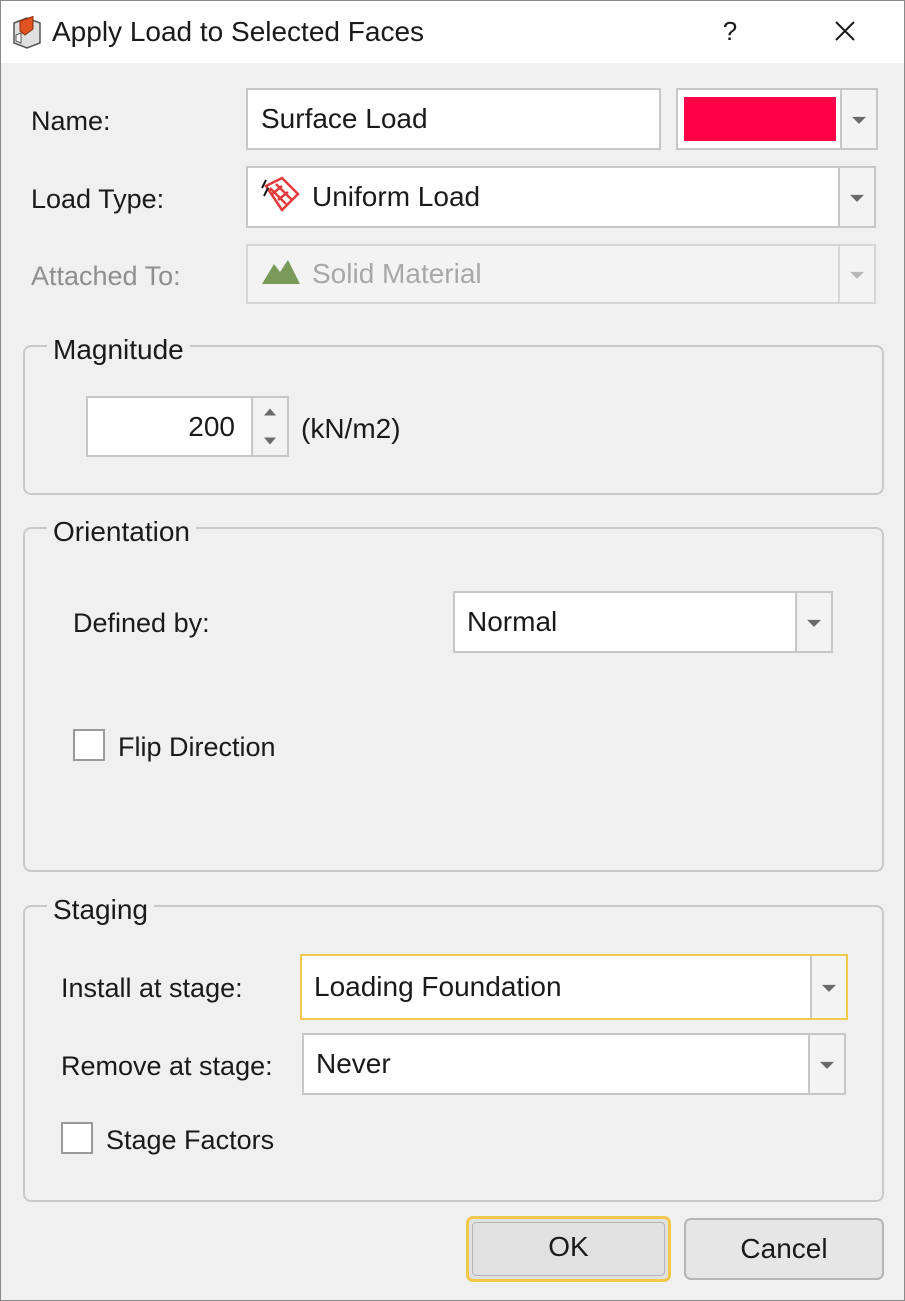 This screenshot has width=905, height=1301. I want to click on title-bar: Apply Load to Selected Faces ?, so click(452, 32).